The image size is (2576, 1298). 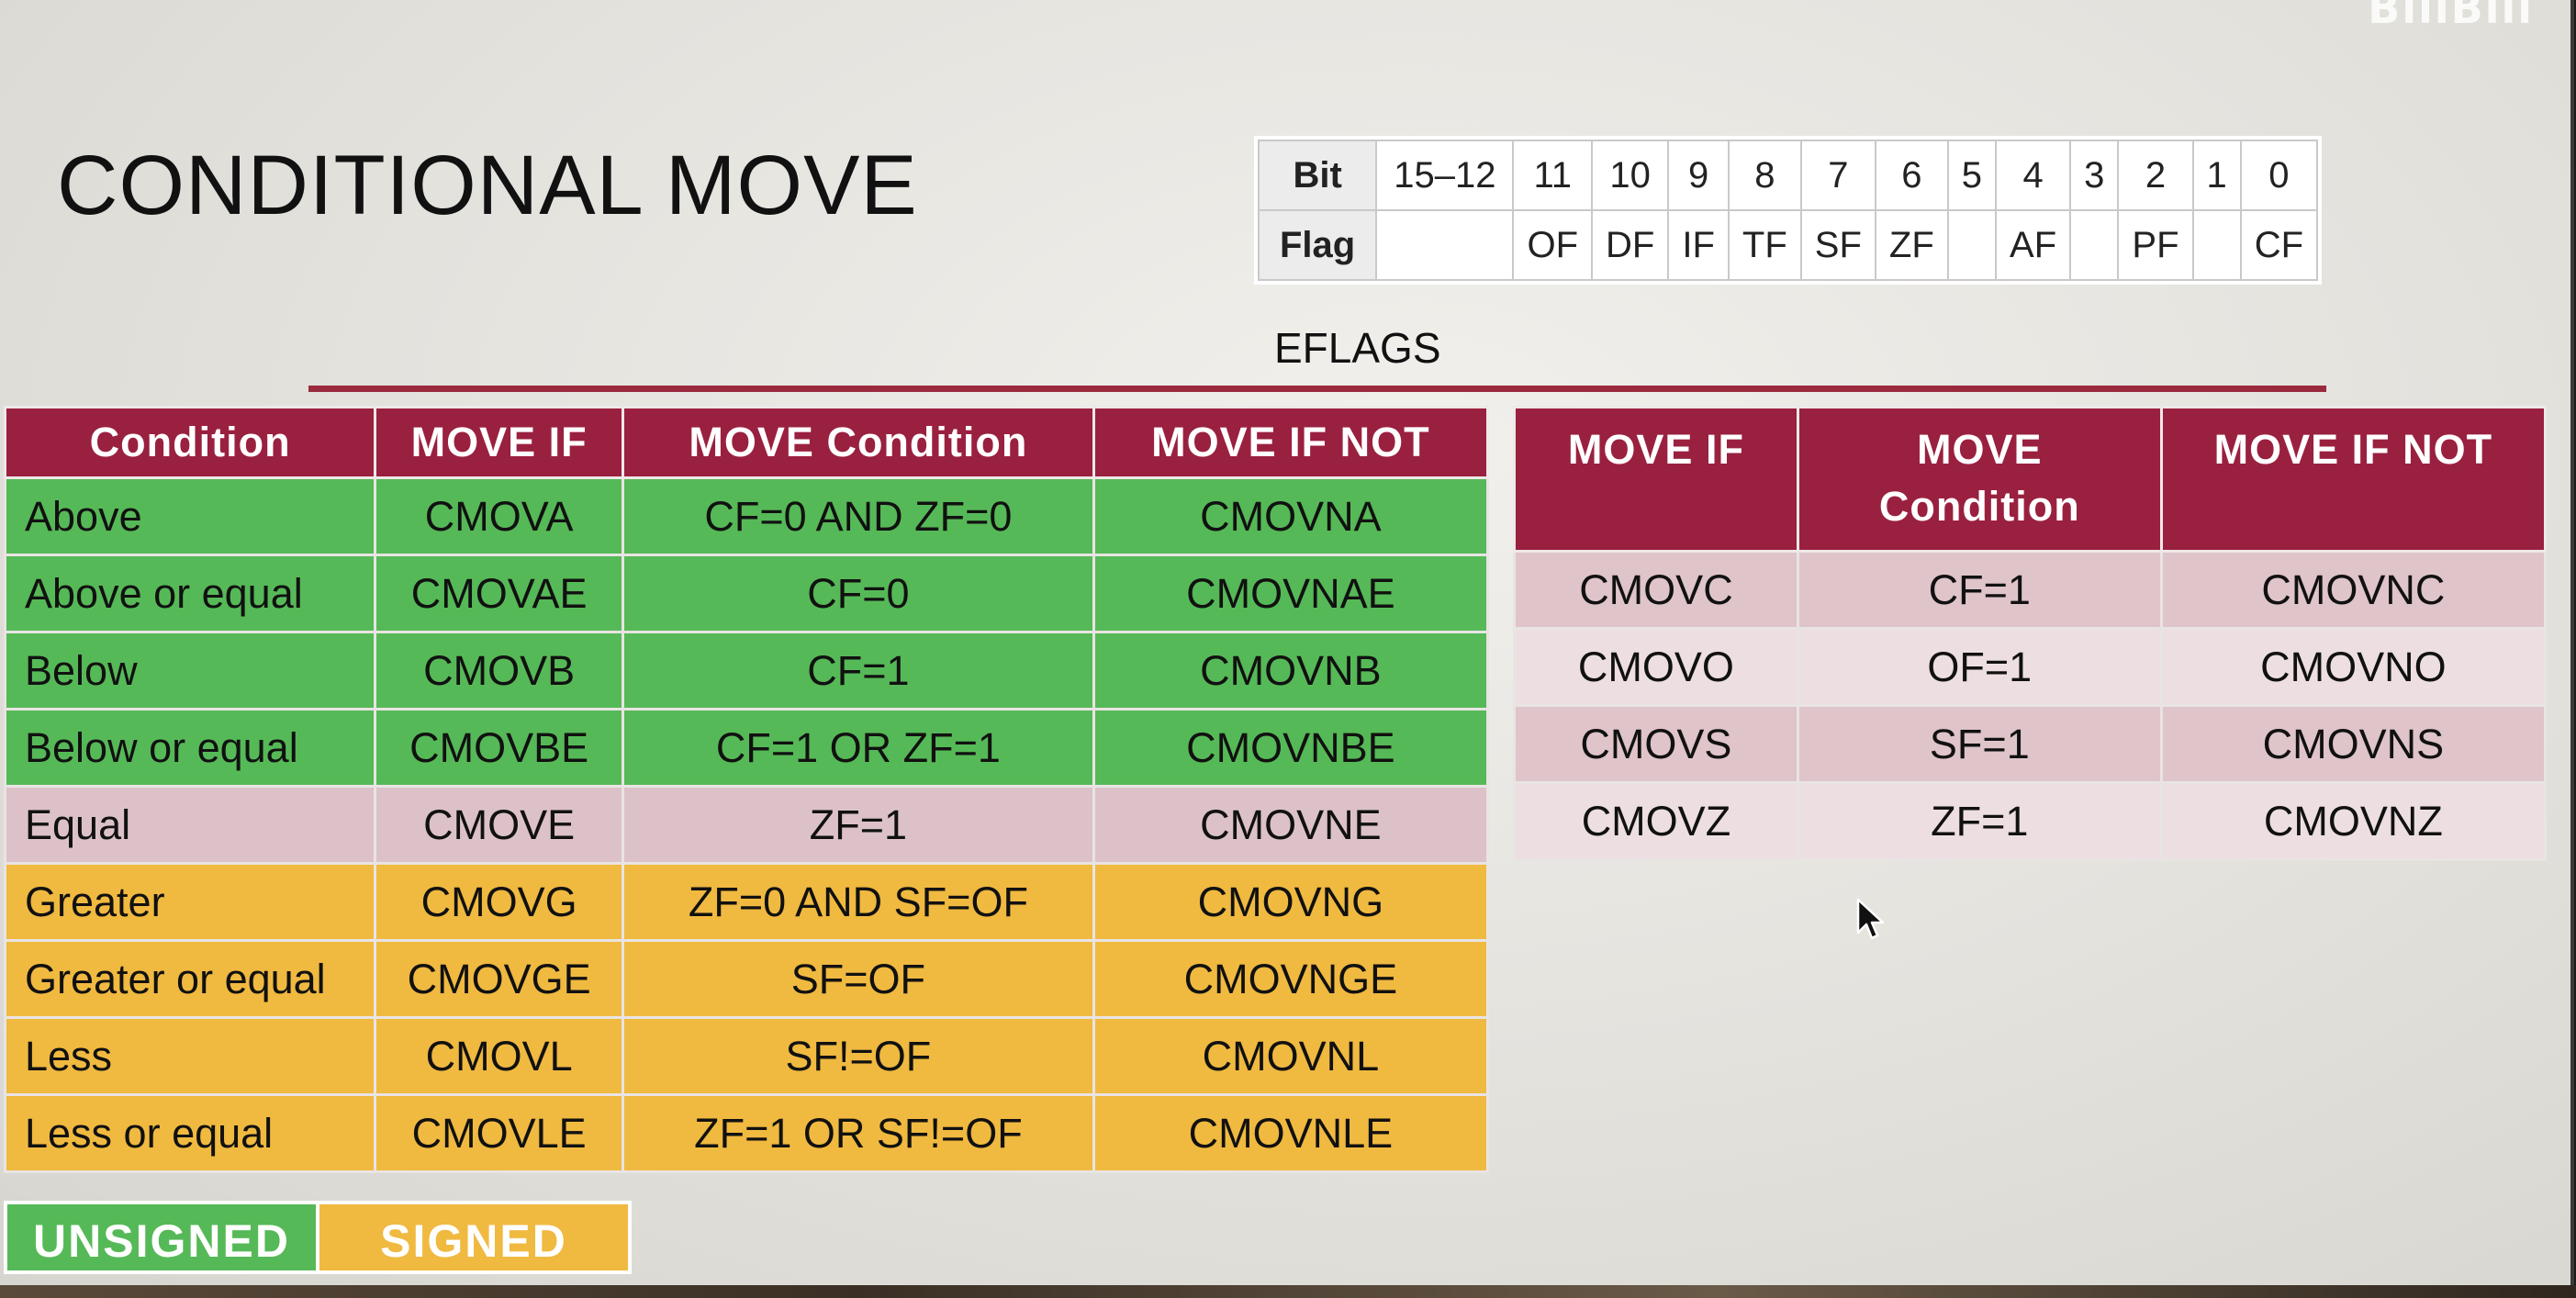 What do you see at coordinates (2353, 821) in the screenshot?
I see `move-if-not-cell: CMOVNZ` at bounding box center [2353, 821].